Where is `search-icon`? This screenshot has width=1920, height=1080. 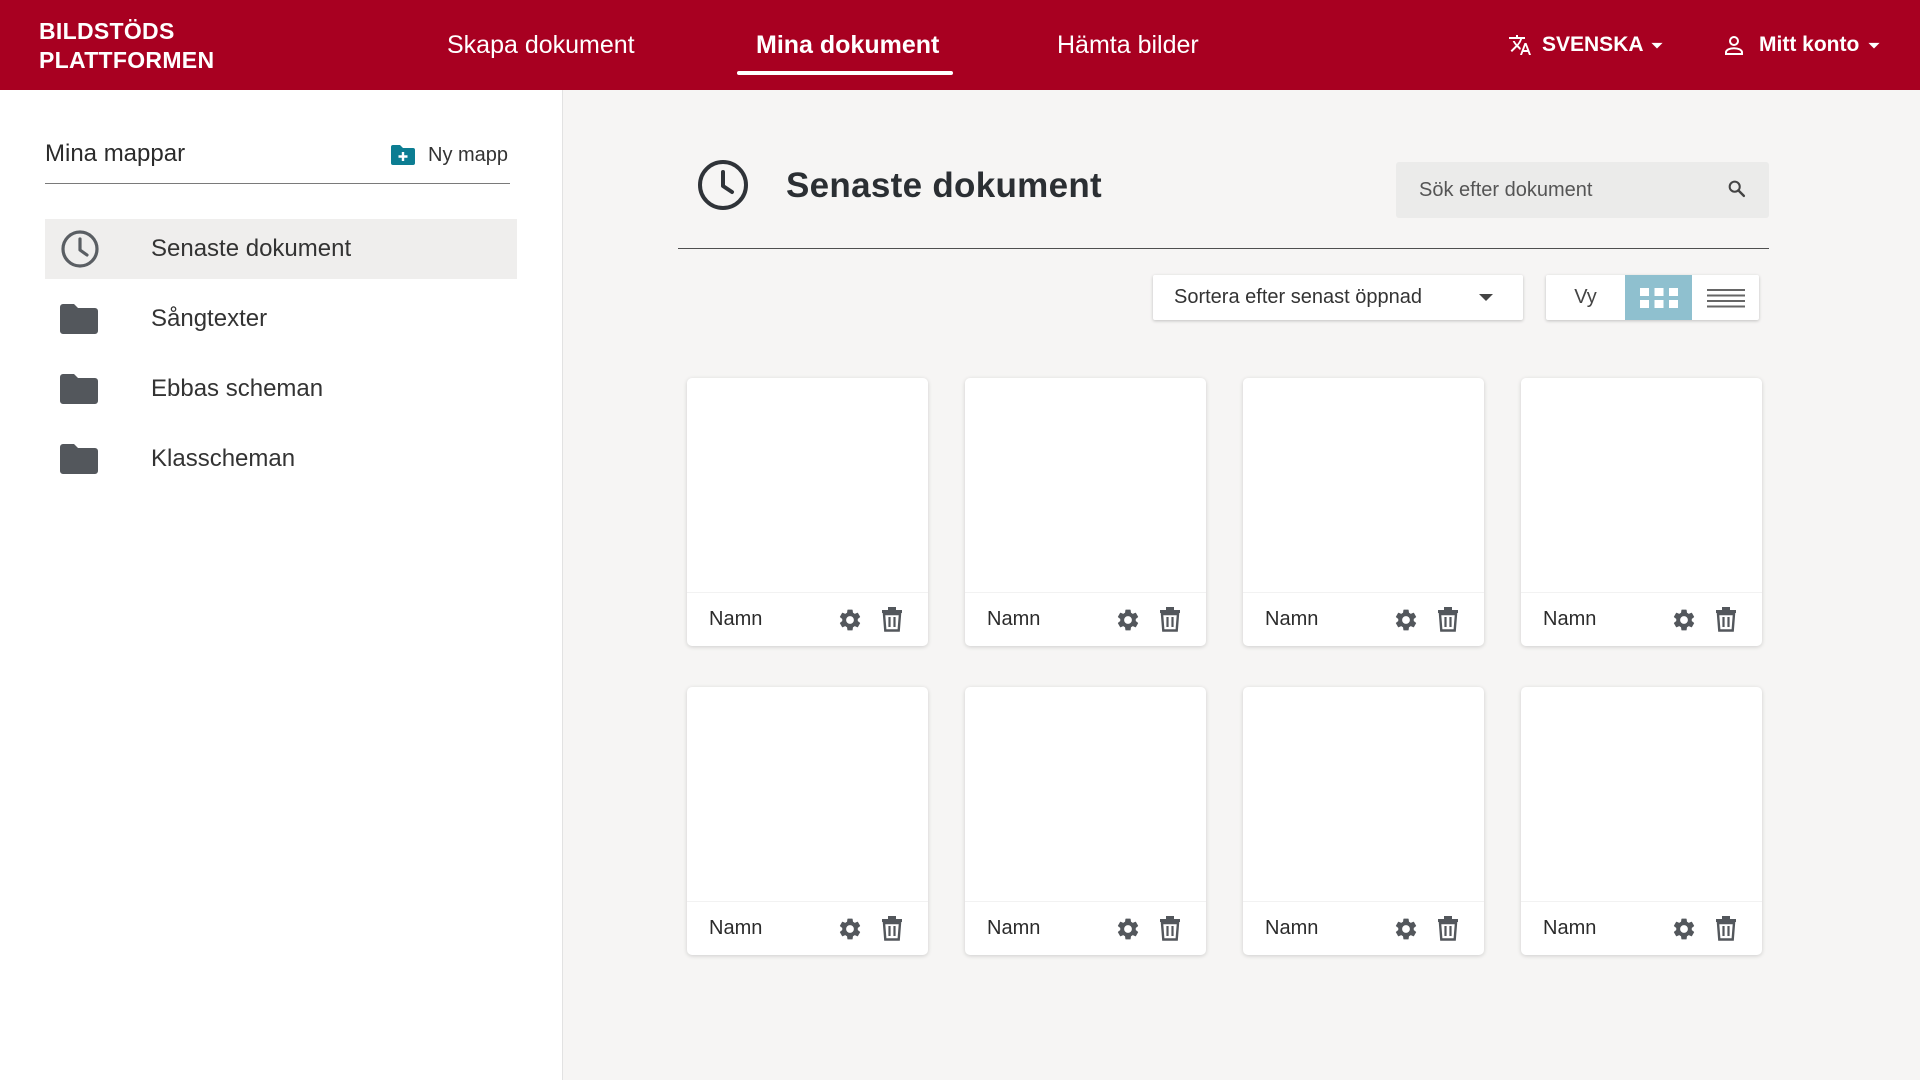
search-icon is located at coordinates (1737, 189).